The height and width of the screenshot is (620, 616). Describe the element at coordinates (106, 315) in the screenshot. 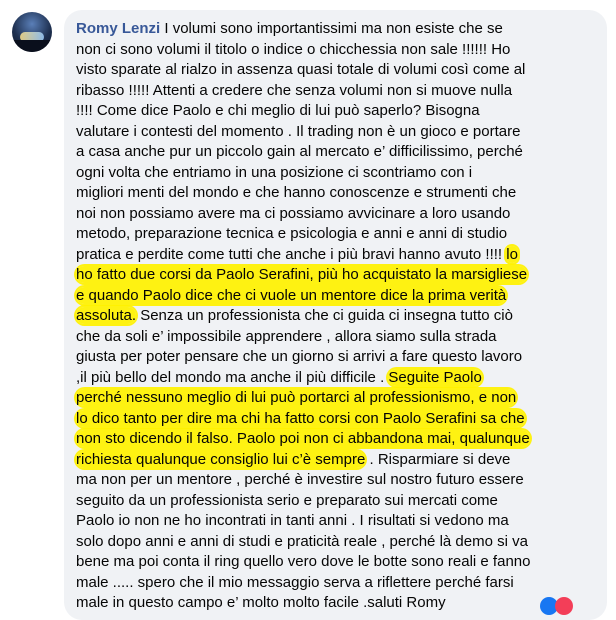

I see `highlighted-text: assoluta.` at that location.